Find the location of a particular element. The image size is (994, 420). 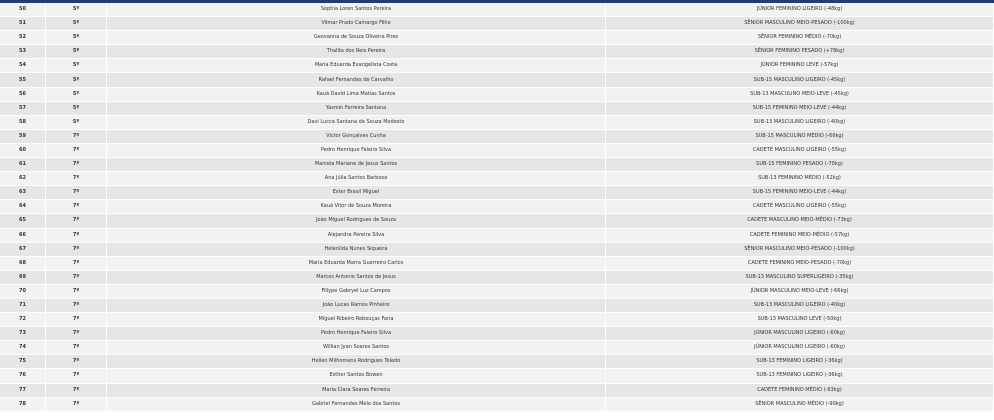

athlete-name: João Miguel Rodrigues de Souza is located at coordinates (356, 221).